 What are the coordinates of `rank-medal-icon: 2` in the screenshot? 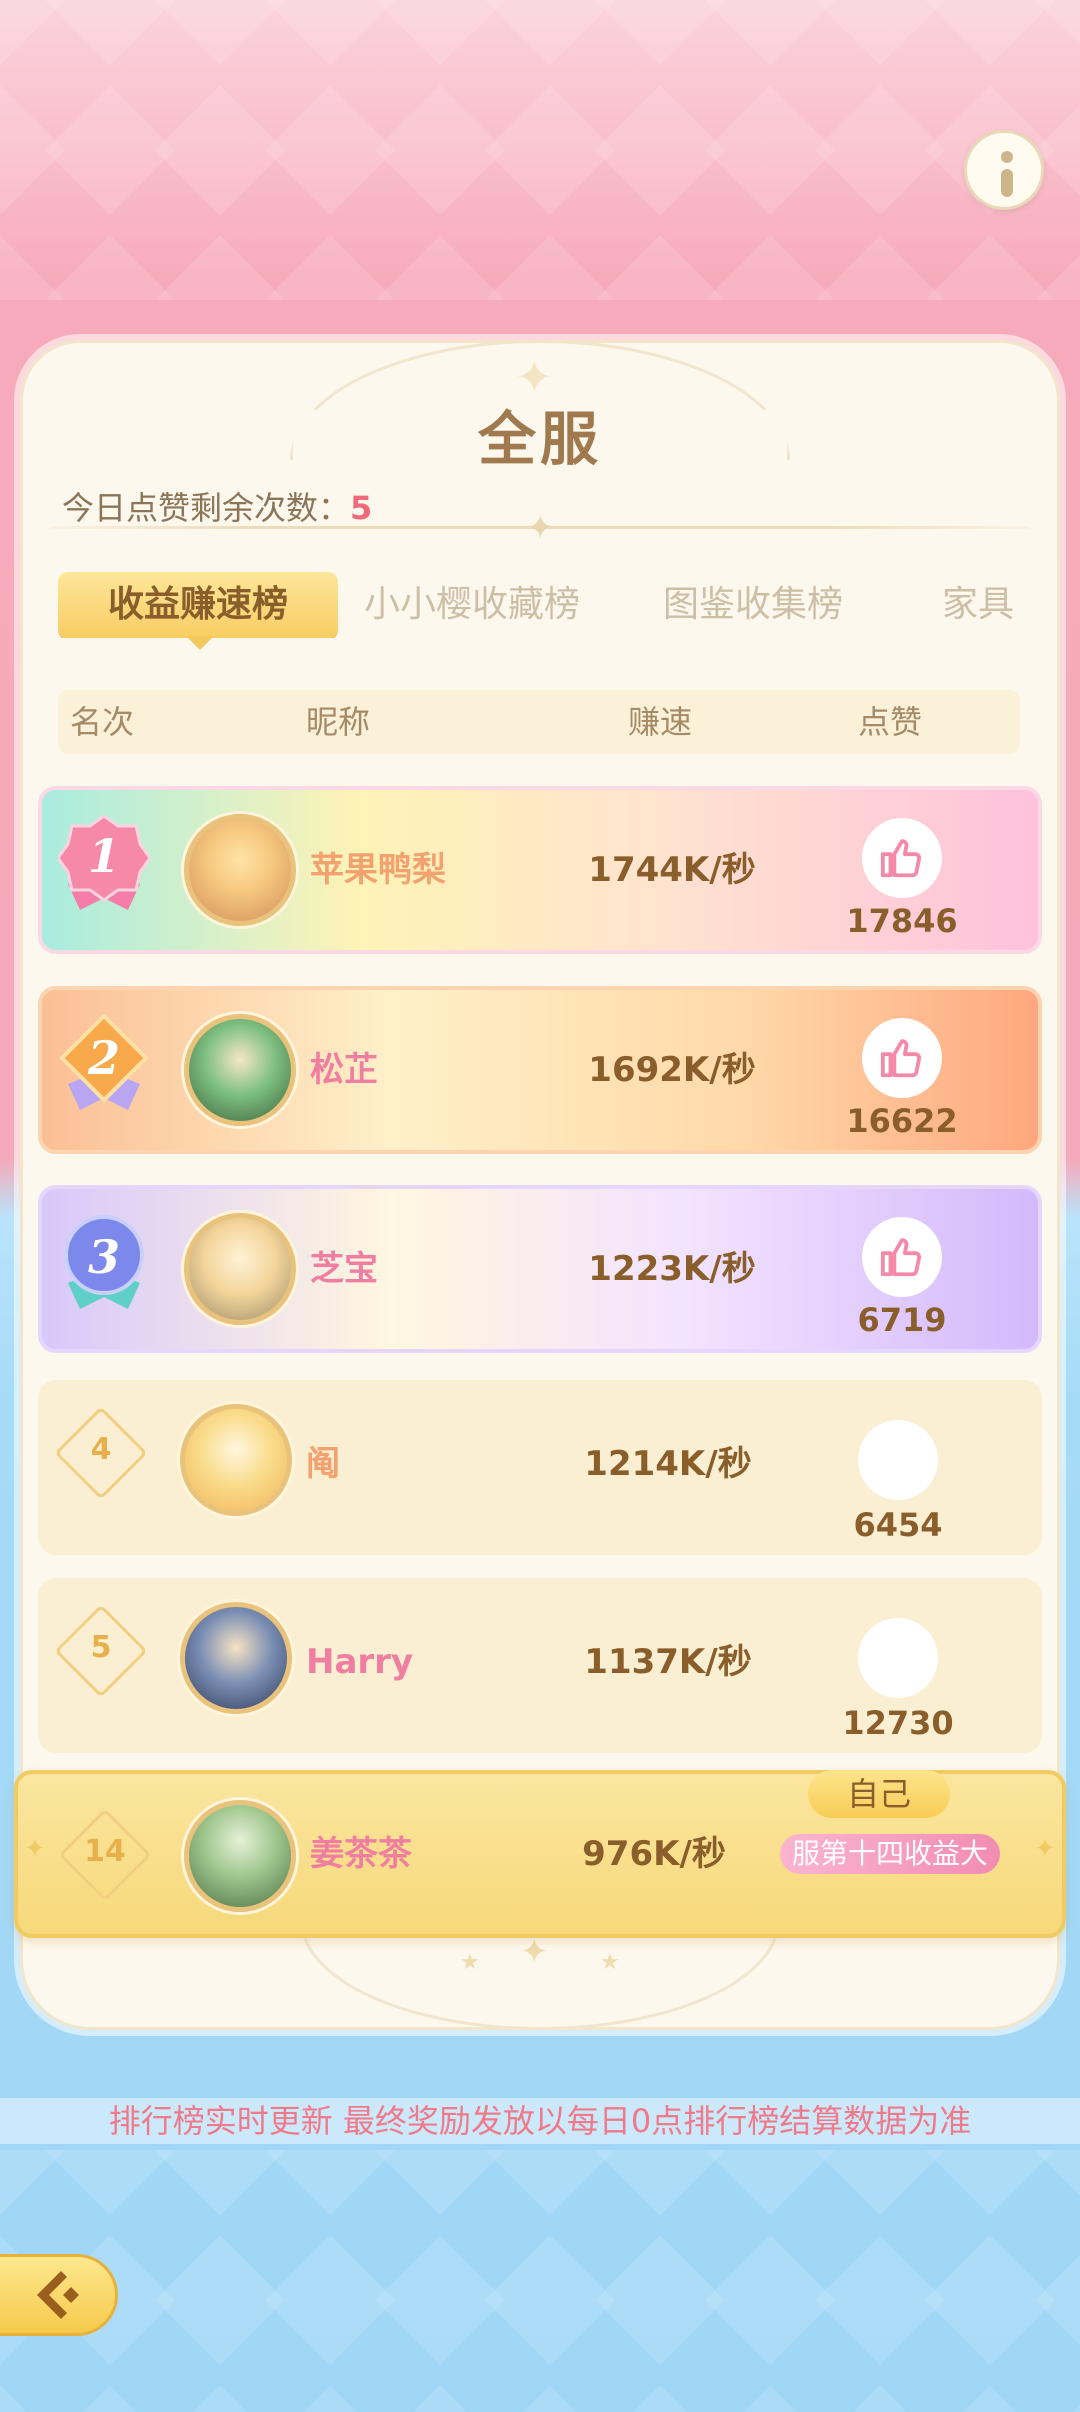 It's located at (104, 1062).